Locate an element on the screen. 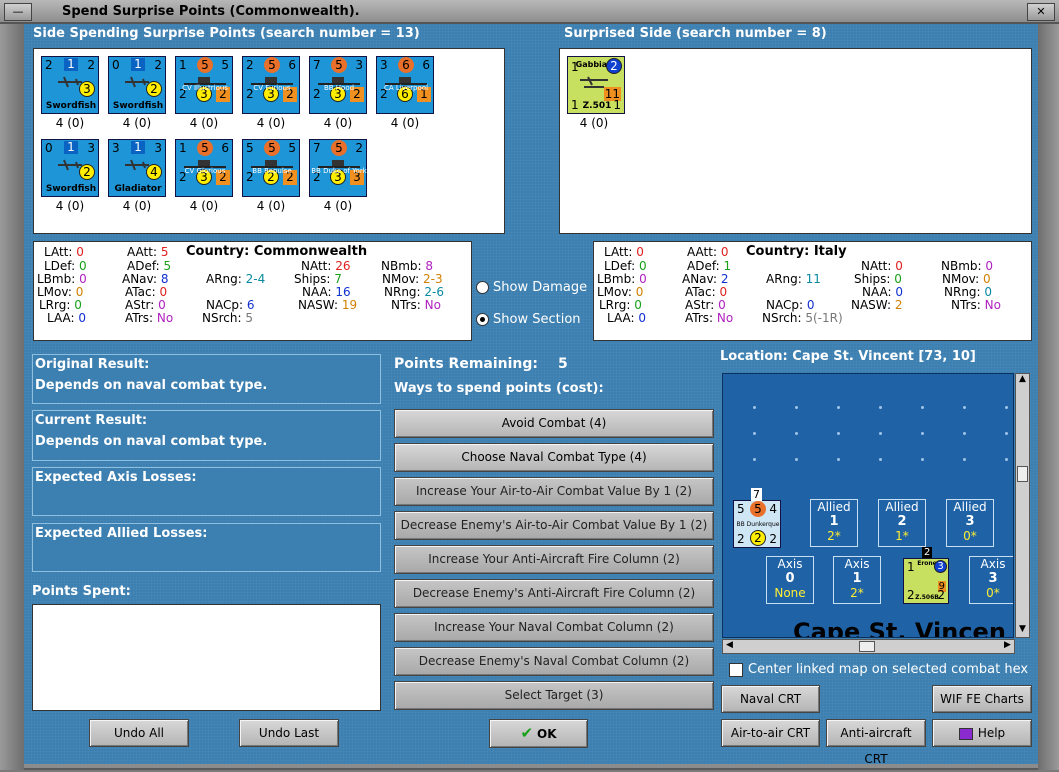 This screenshot has height=772, width=1059. counter-top-left-value: 2 is located at coordinates (49, 65).